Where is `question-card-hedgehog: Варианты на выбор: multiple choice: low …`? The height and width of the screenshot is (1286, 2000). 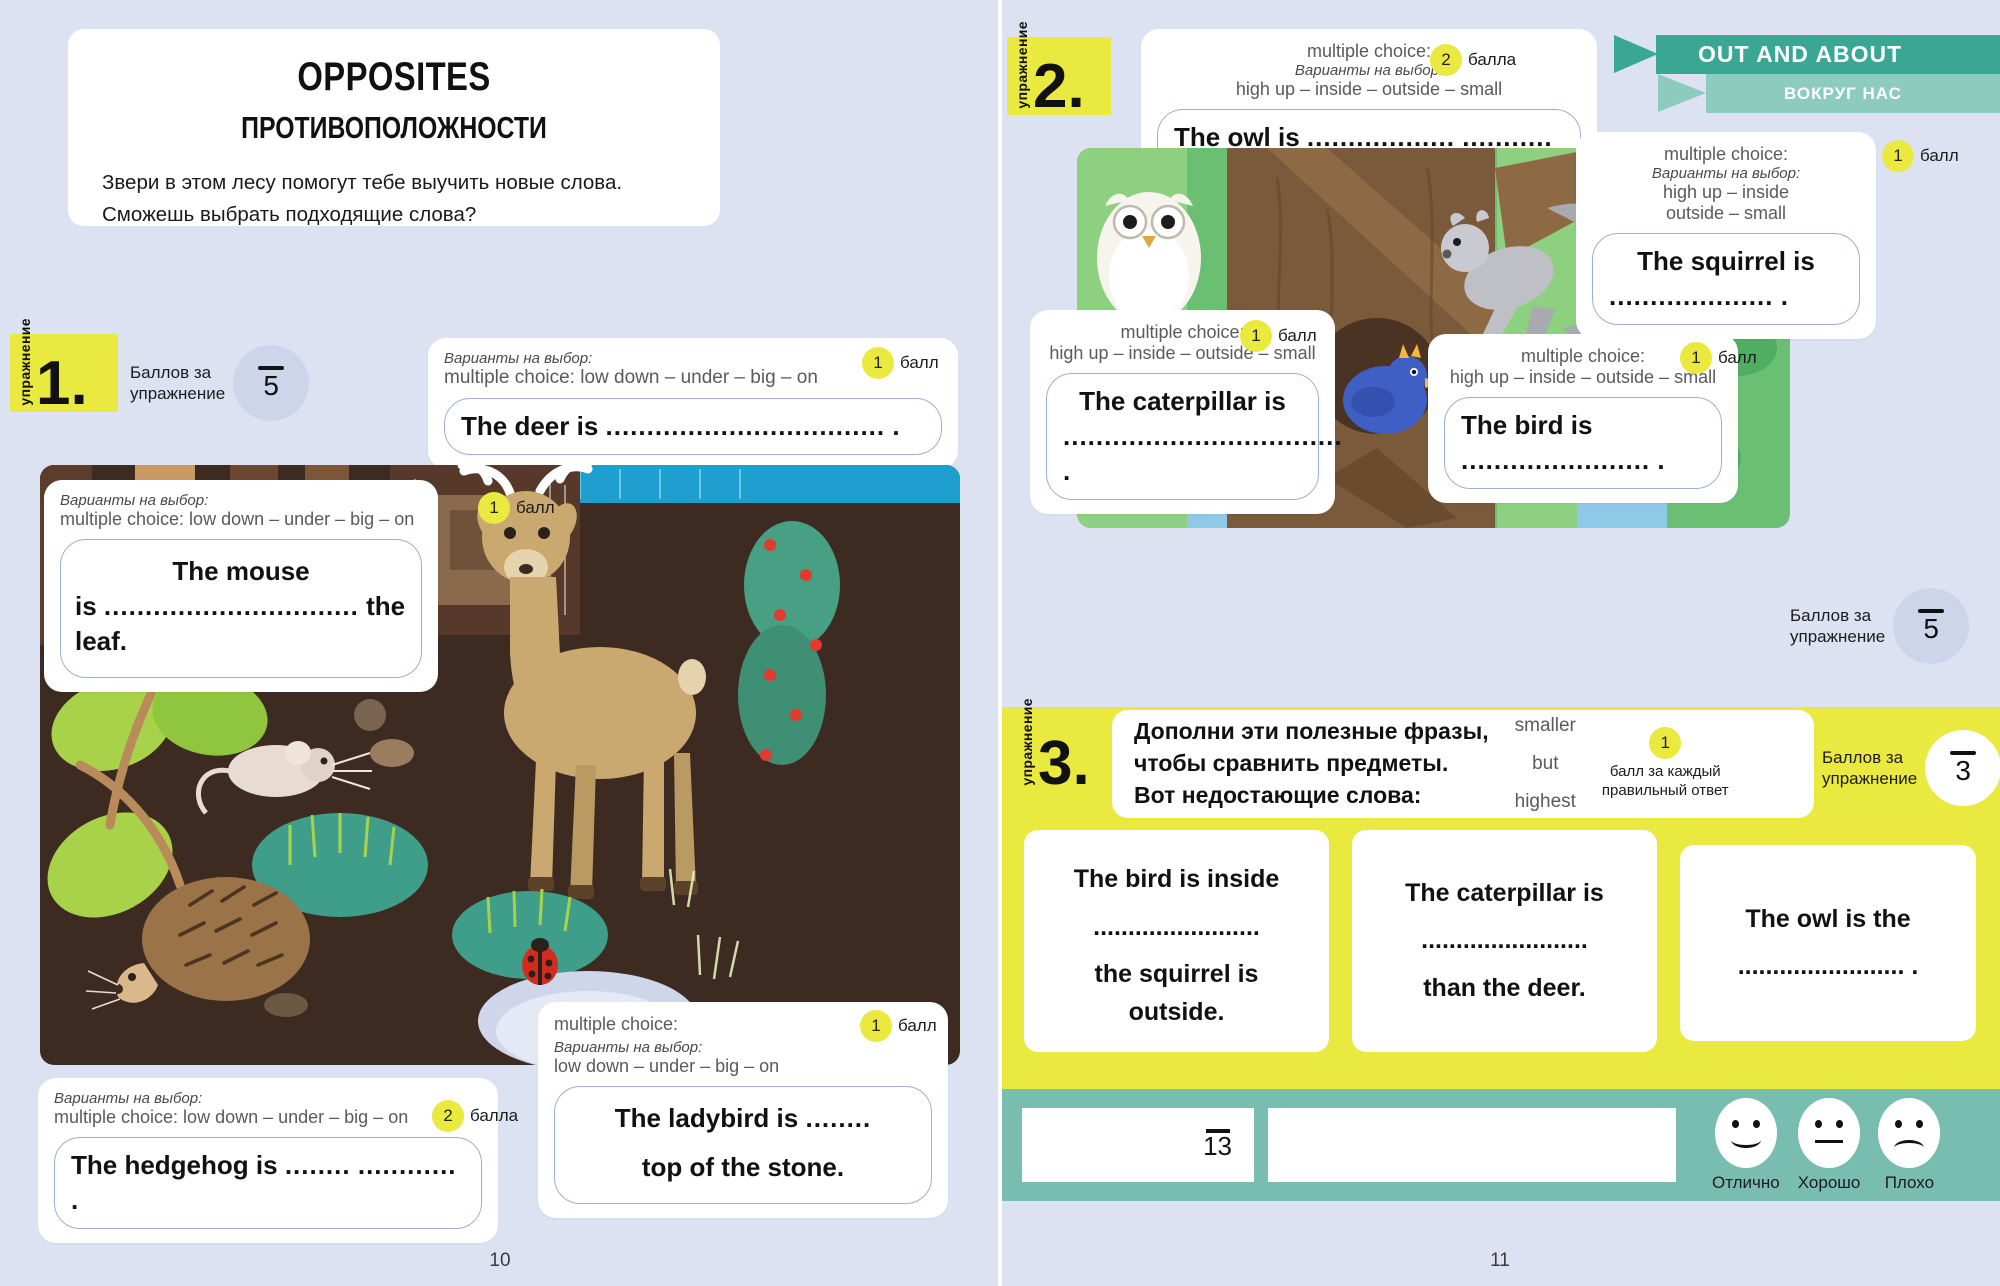
question-card-hedgehog: Варианты на выбор: multiple choice: low … is located at coordinates (268, 1161).